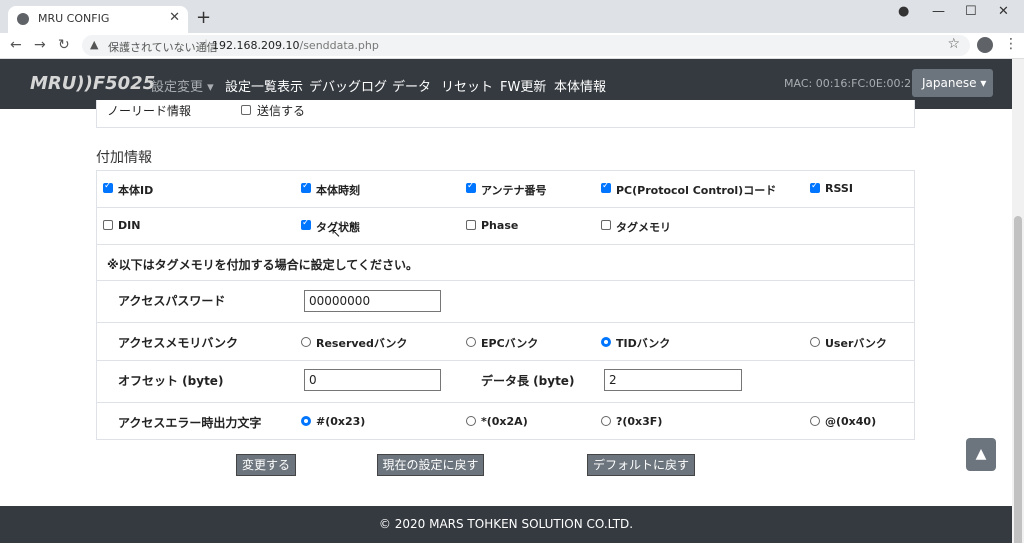  What do you see at coordinates (856, 343) in the screenshot?
I see `label-user-bank: Userバンク` at bounding box center [856, 343].